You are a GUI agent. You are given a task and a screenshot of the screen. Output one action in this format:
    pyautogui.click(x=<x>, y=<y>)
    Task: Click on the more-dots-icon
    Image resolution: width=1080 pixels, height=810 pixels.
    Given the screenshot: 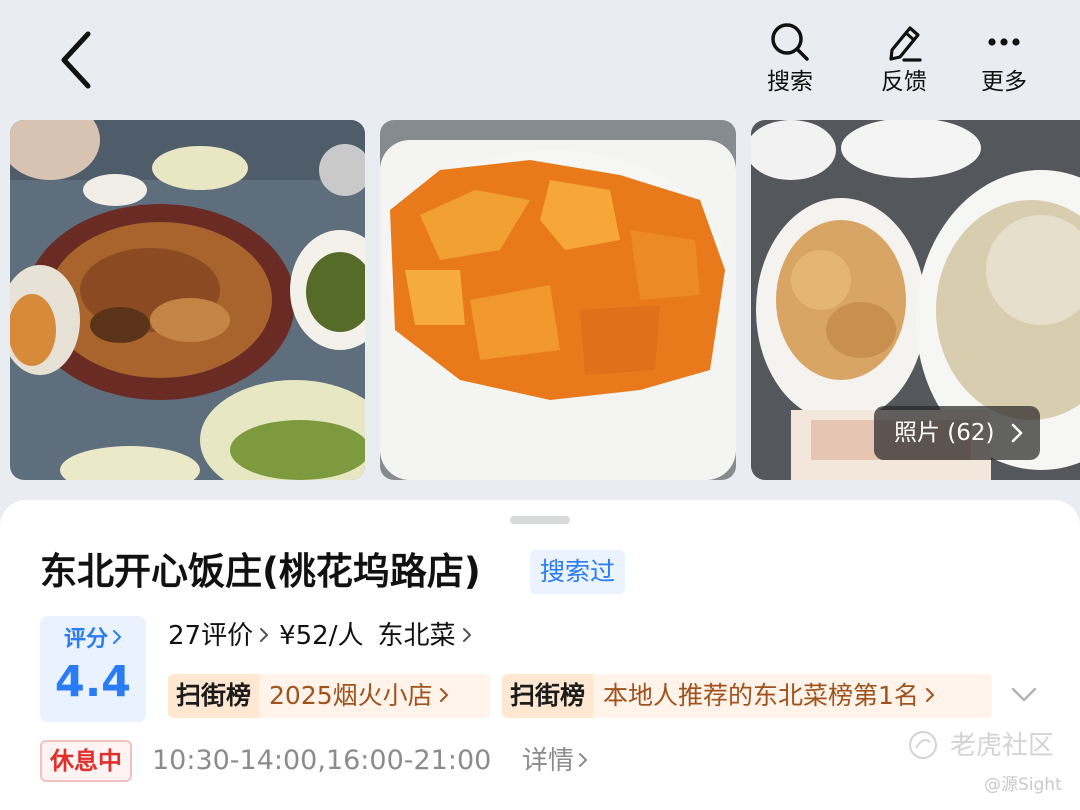 What is the action you would take?
    pyautogui.click(x=1004, y=42)
    